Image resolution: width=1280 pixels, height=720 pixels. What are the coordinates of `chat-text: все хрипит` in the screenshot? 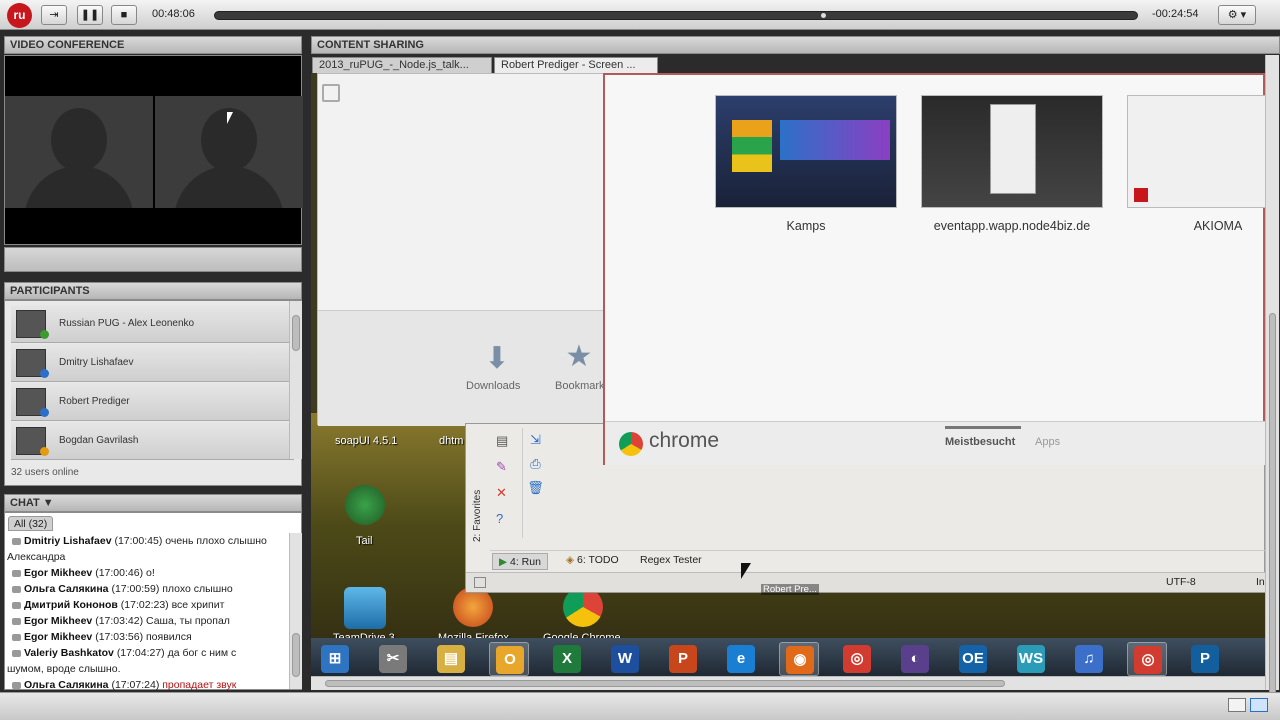 It's located at (198, 605).